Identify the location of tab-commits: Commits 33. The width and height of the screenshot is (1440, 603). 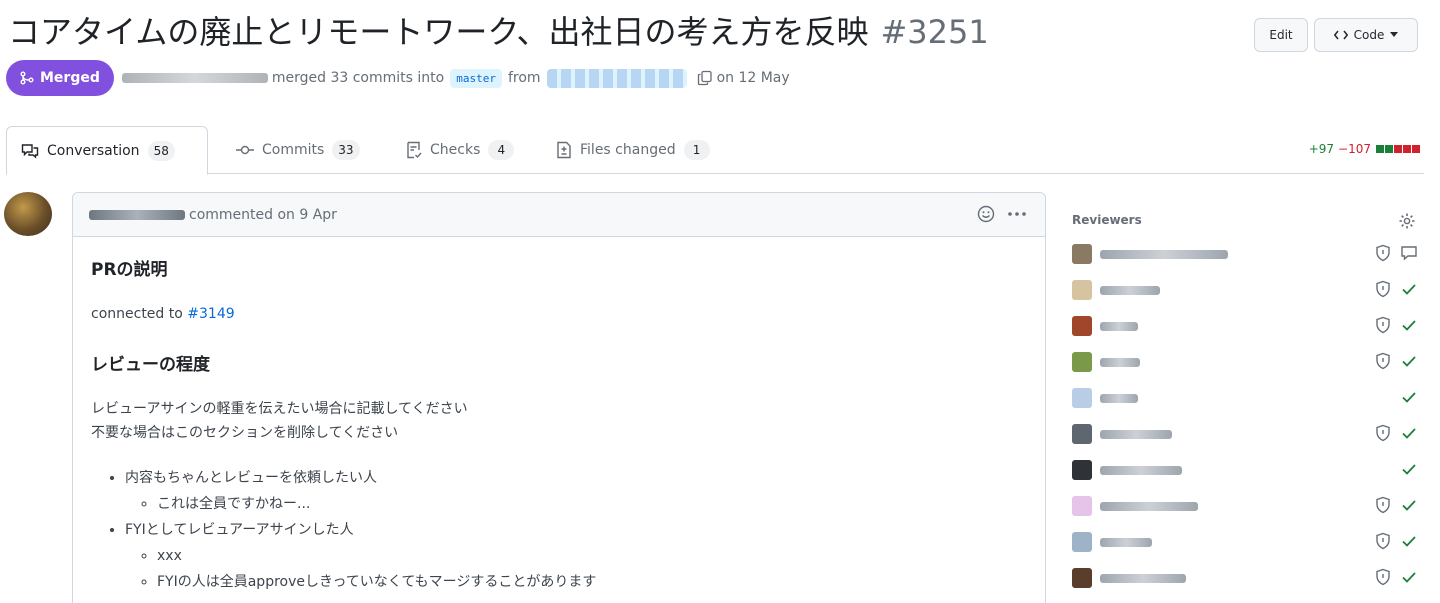
(298, 150).